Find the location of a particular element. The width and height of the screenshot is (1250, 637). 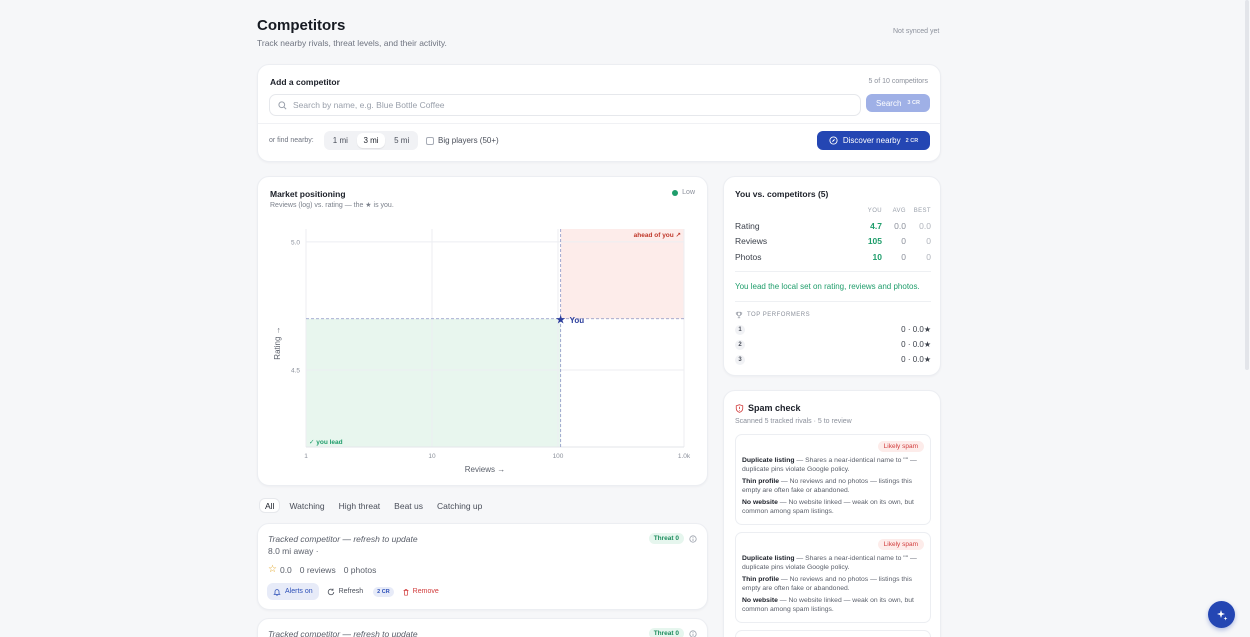

performer-rank: 3 is located at coordinates (740, 359).